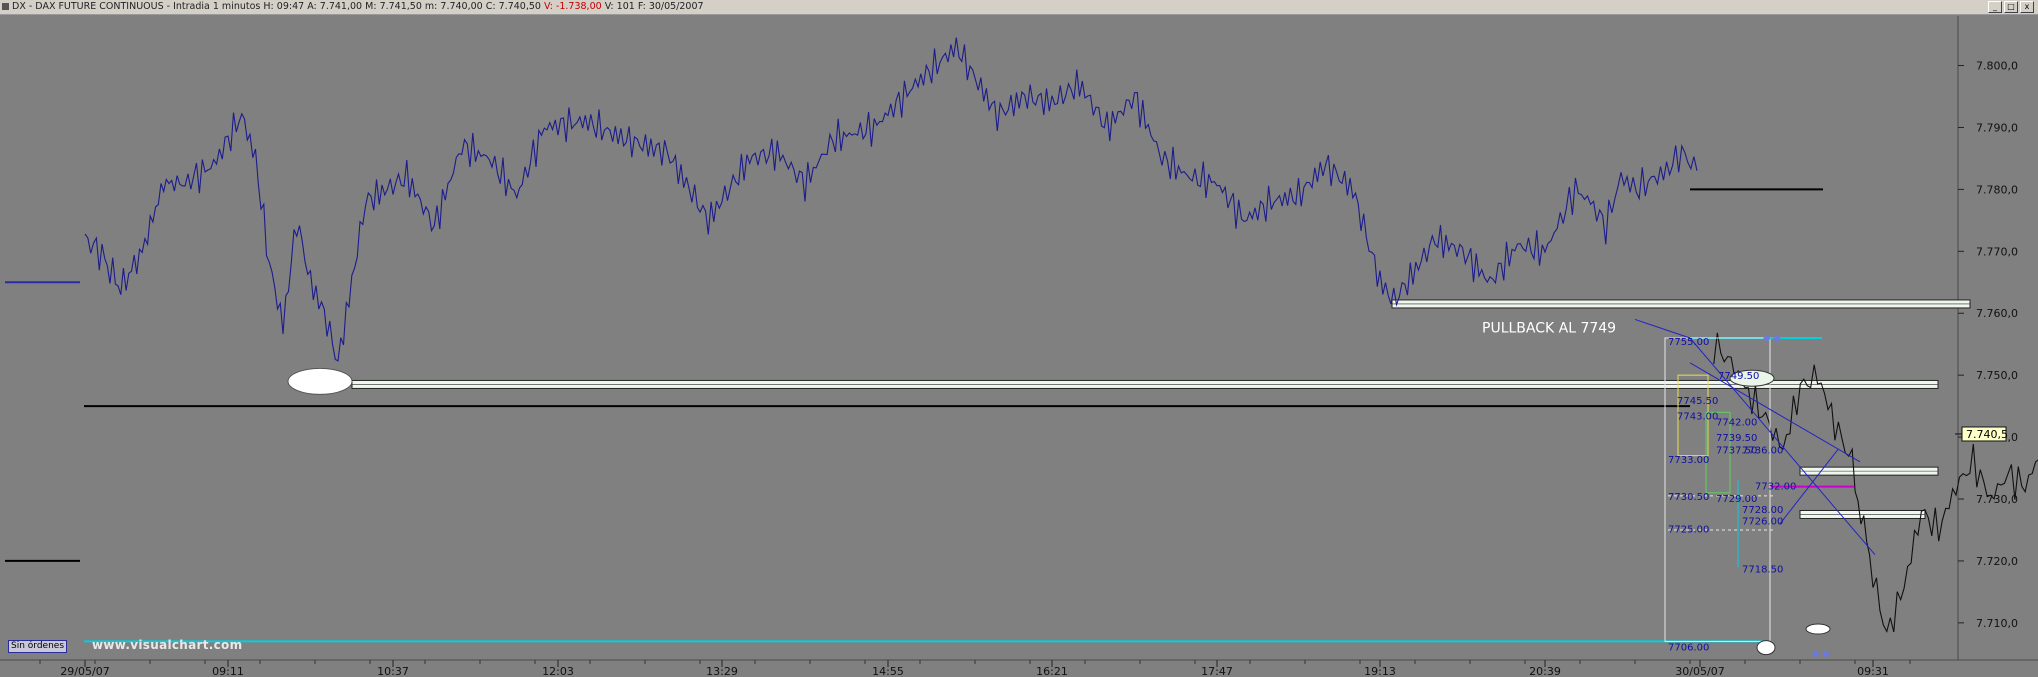 The width and height of the screenshot is (2038, 677). What do you see at coordinates (1762, 510) in the screenshot?
I see `price-level-label: 7728.00` at bounding box center [1762, 510].